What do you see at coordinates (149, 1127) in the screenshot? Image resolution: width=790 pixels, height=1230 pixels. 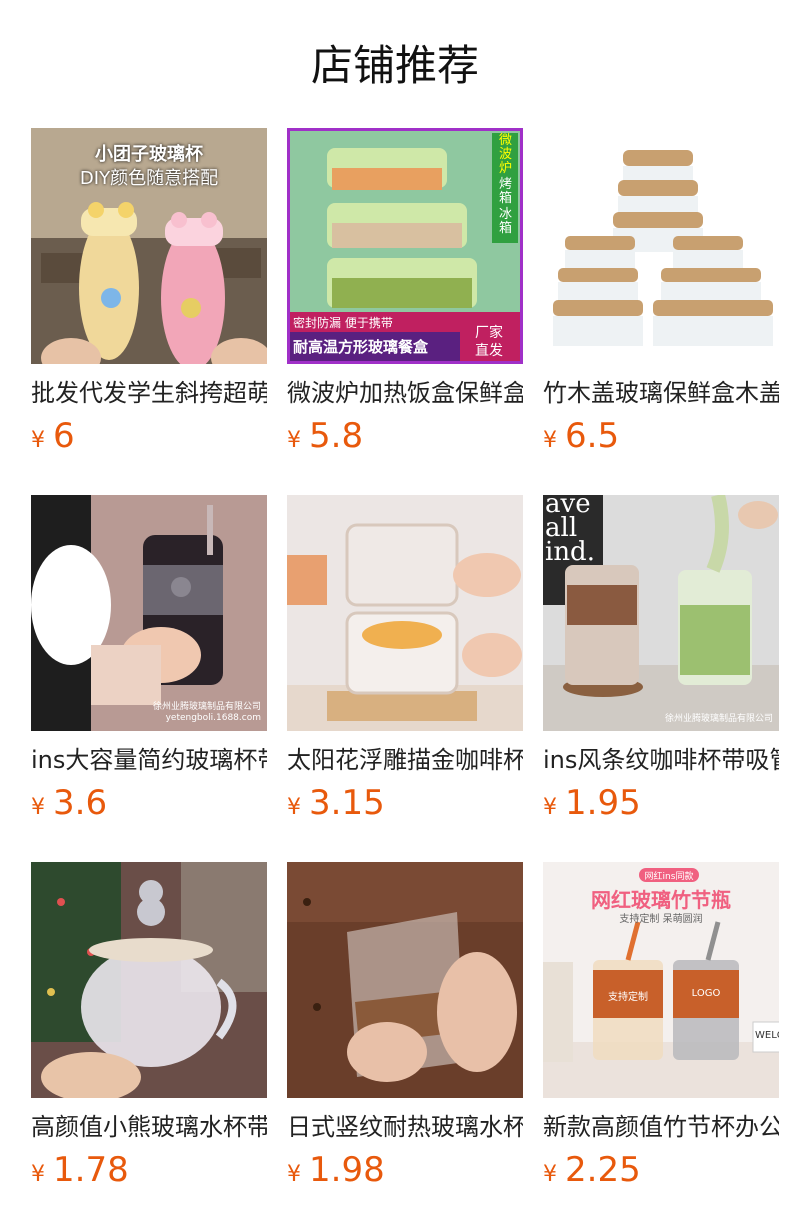 I see `product-name: 高颜值小熊玻璃水杯带盖勺` at bounding box center [149, 1127].